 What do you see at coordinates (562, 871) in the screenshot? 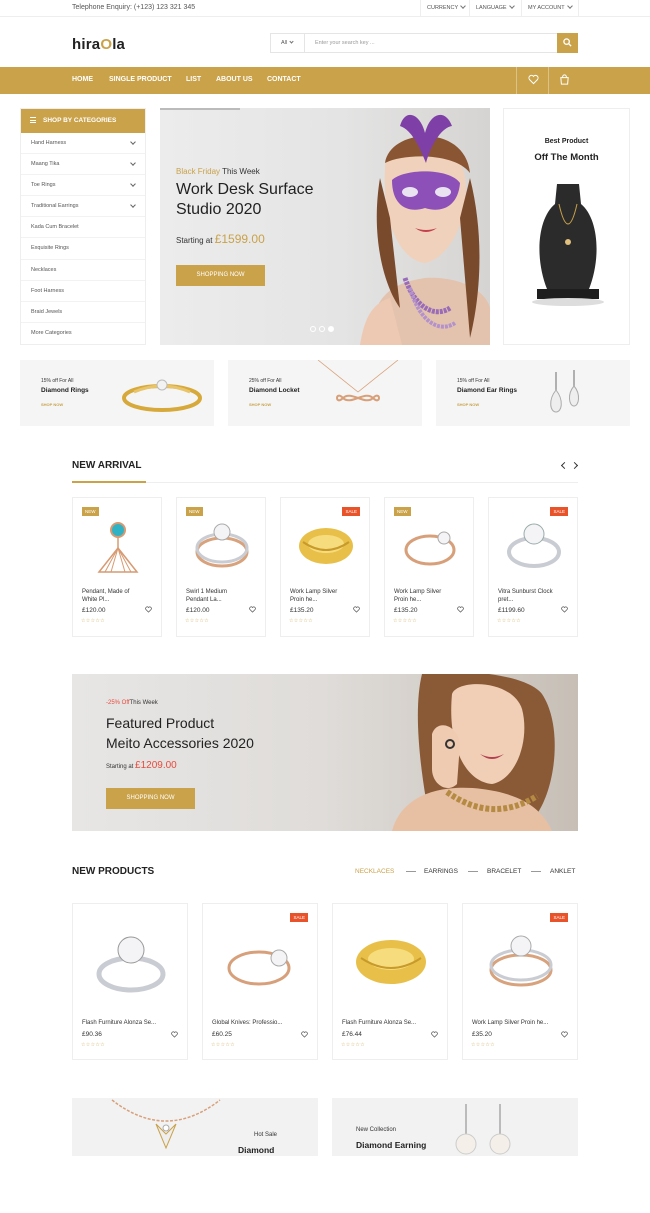
I see `tab-anklet: Anklet` at bounding box center [562, 871].